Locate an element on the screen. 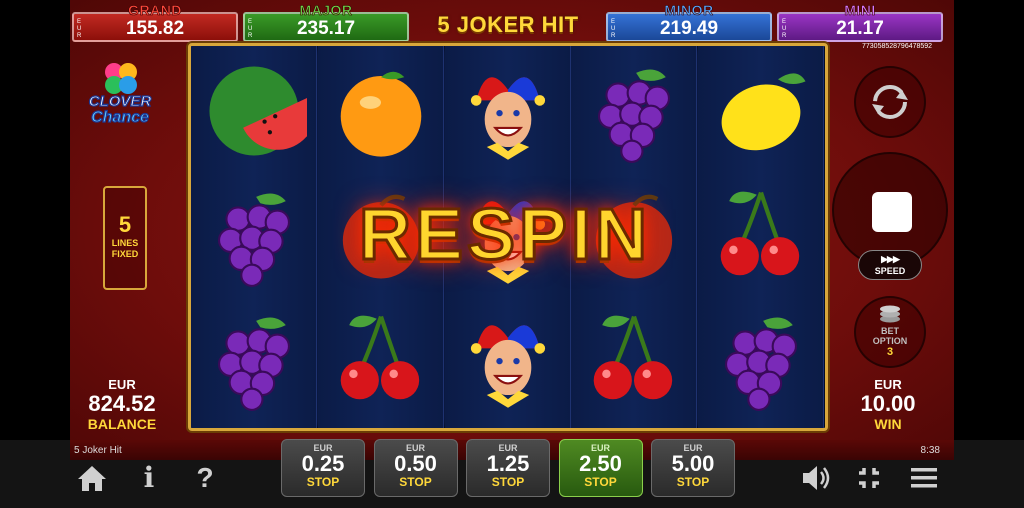 Image resolution: width=1024 pixels, height=508 pixels. watermelon-symbol is located at coordinates (258, 111).